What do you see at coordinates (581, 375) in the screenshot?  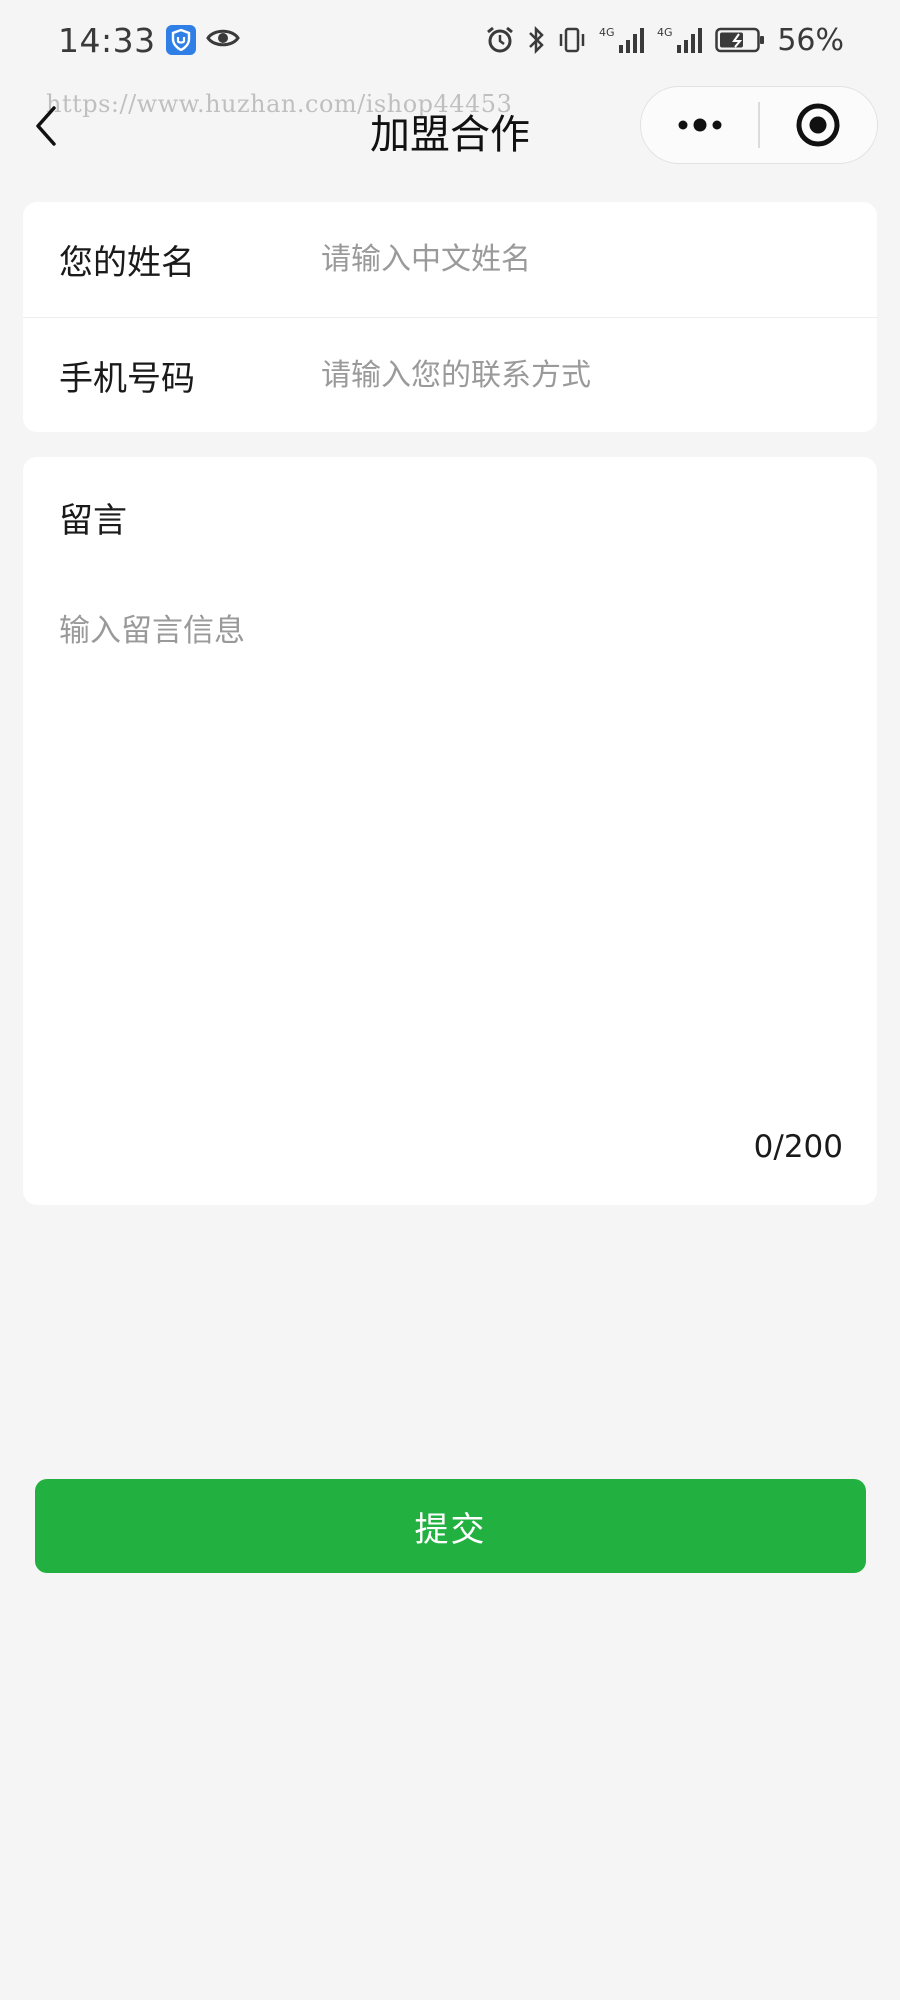 I see `phone-input` at bounding box center [581, 375].